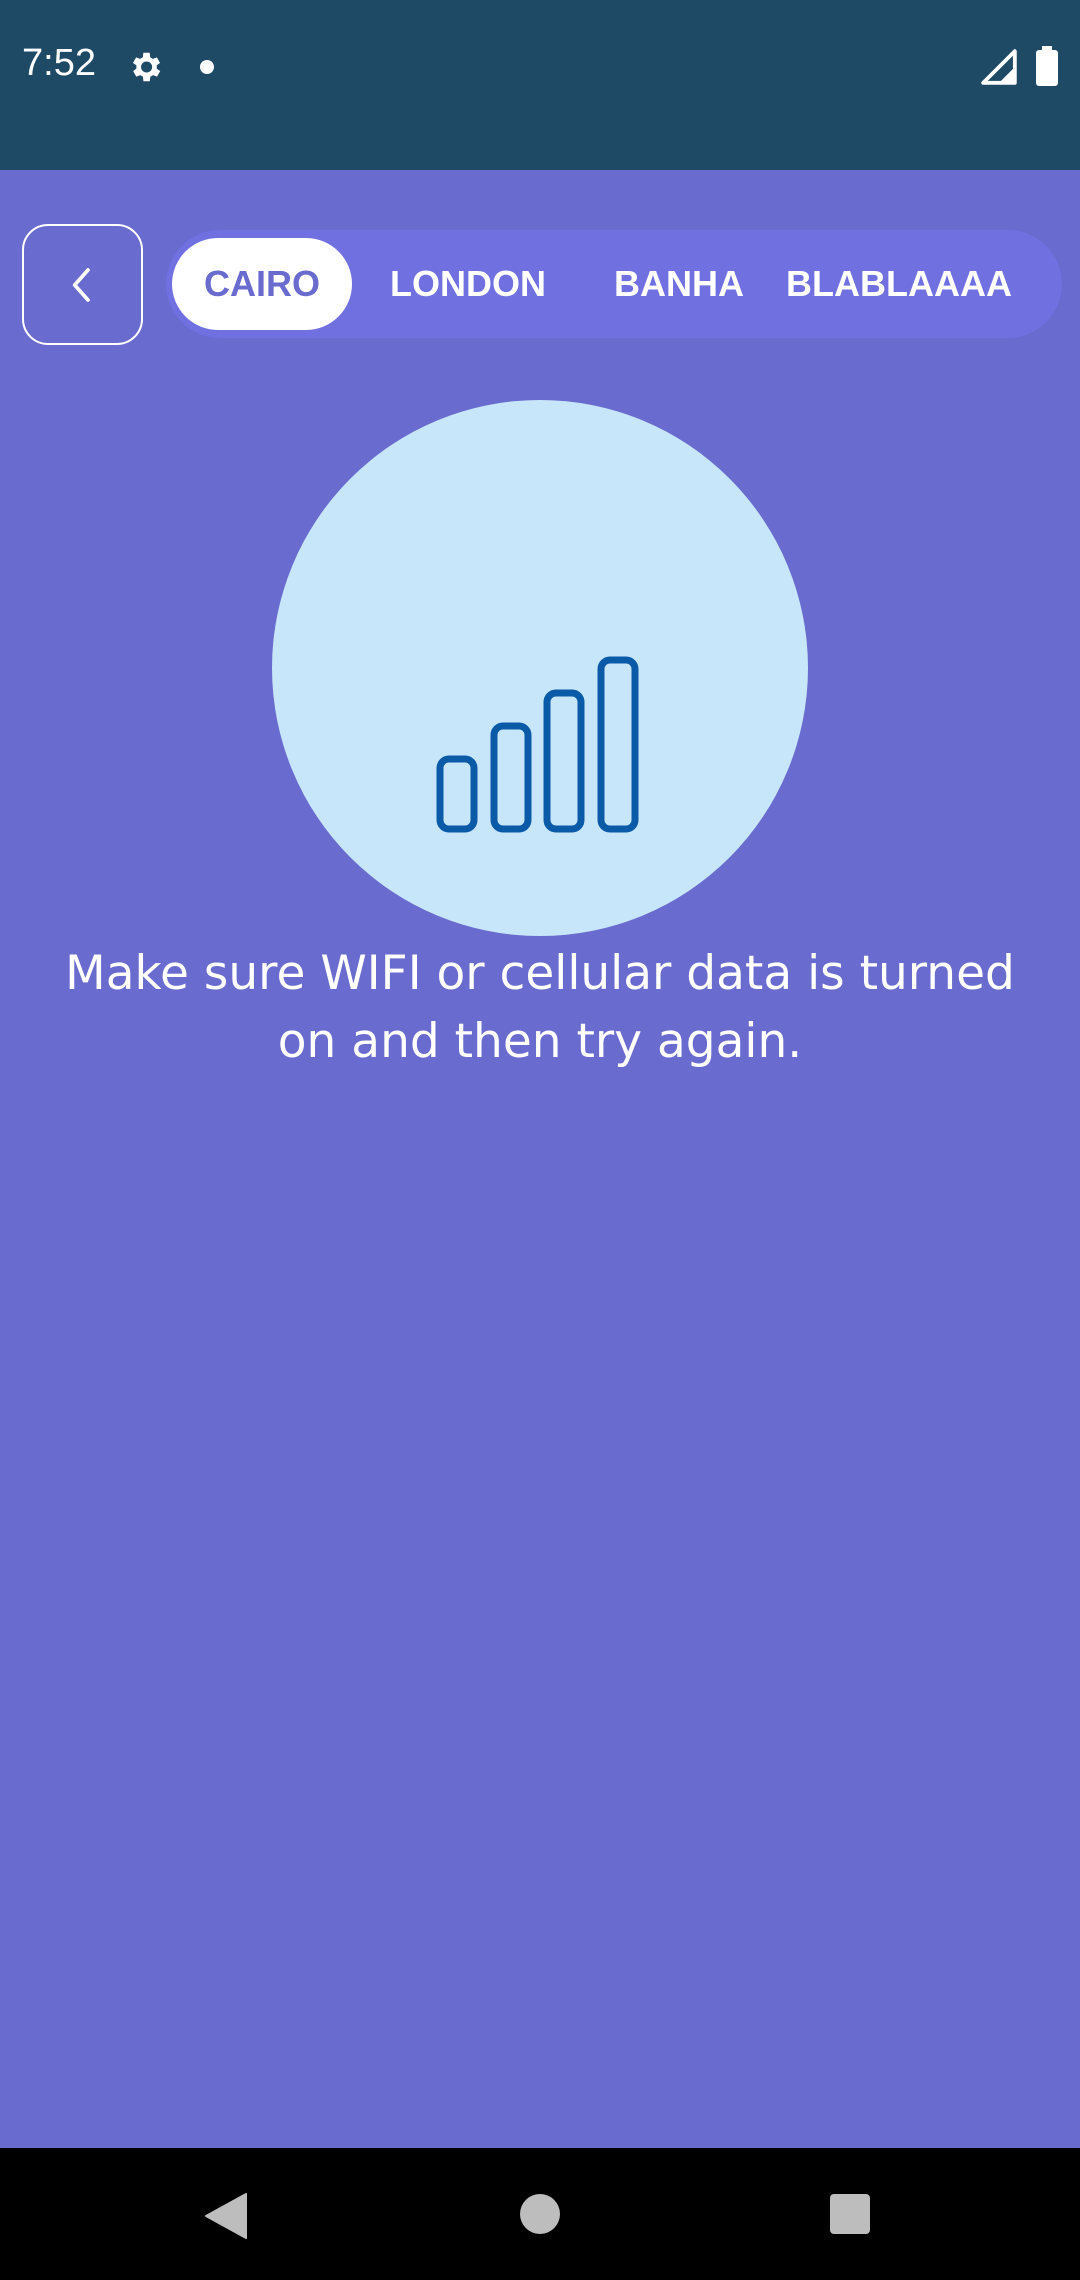 Image resolution: width=1080 pixels, height=2280 pixels. Describe the element at coordinates (540, 85) in the screenshot. I see `status-bar: 7:52` at that location.